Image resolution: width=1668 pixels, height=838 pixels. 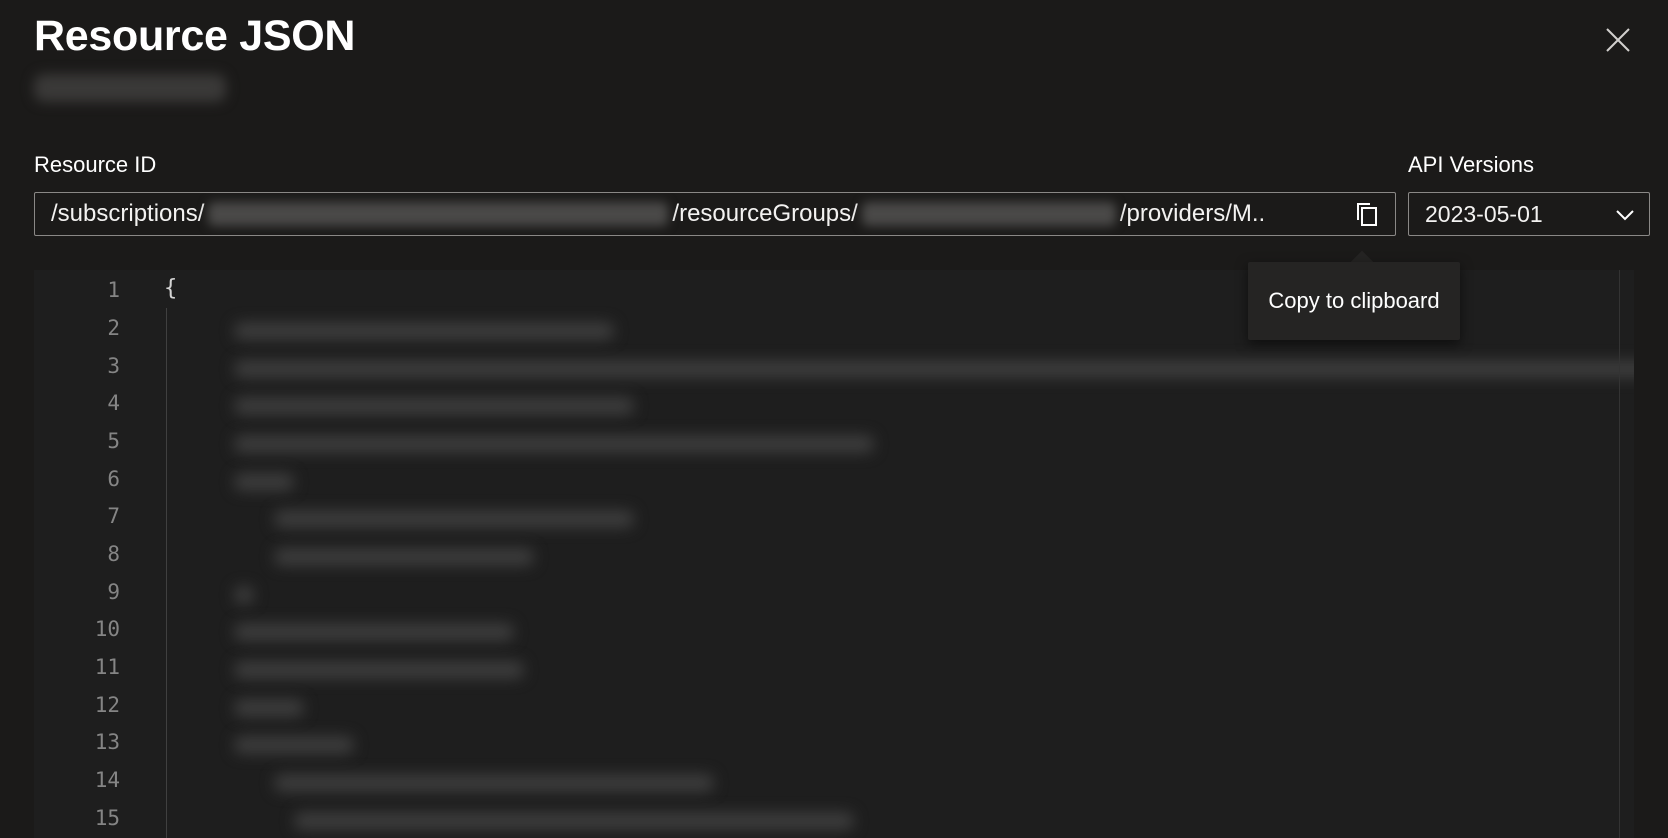 What do you see at coordinates (171, 288) in the screenshot?
I see `json-open-brace: {` at bounding box center [171, 288].